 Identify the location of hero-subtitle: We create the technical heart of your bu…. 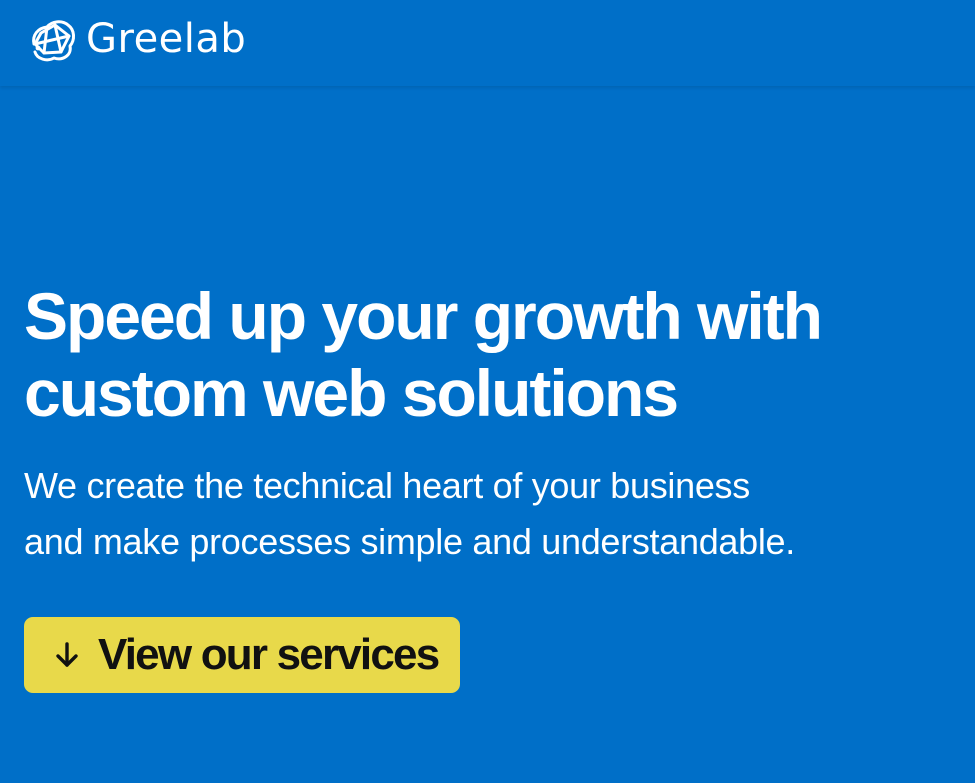
(484, 514).